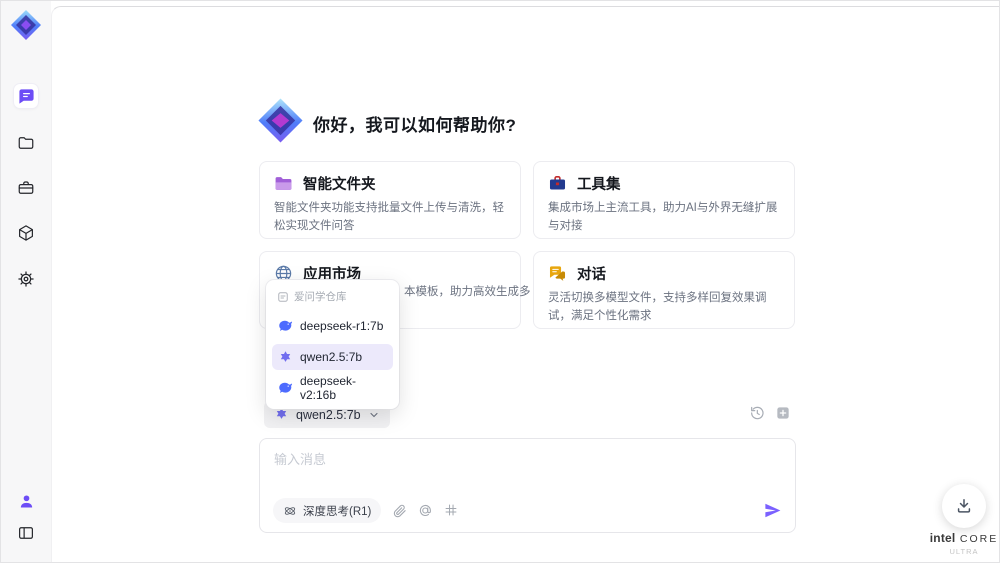  I want to click on greeting-gem-icon, so click(280, 120).